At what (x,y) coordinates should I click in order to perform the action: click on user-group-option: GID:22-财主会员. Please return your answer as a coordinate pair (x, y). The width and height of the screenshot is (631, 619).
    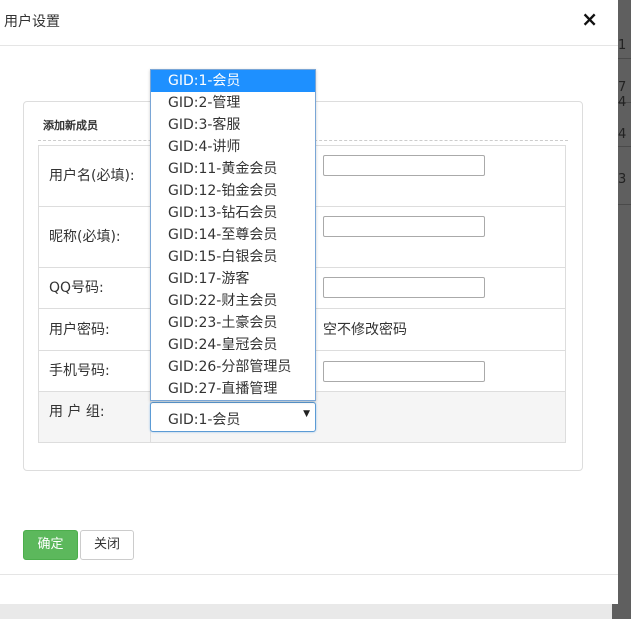
    Looking at the image, I should click on (233, 301).